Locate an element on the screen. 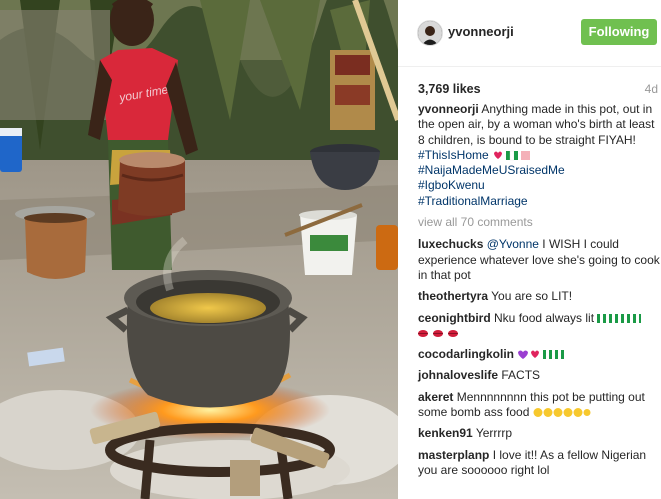 The height and width of the screenshot is (499, 661). nigeria-flag-emoji-icons is located at coordinates (619, 318).